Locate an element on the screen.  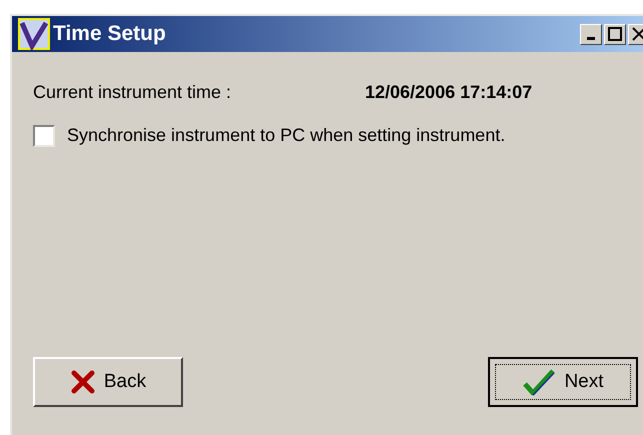
minimize-button is located at coordinates (591, 34).